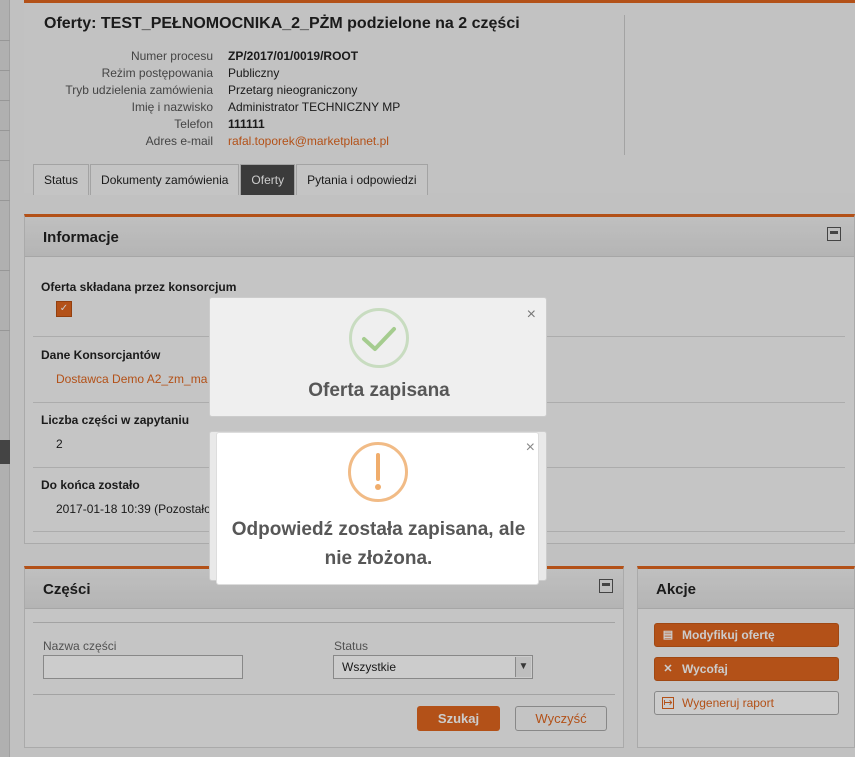 The width and height of the screenshot is (855, 757). What do you see at coordinates (379, 338) in the screenshot?
I see `checkmark-icon` at bounding box center [379, 338].